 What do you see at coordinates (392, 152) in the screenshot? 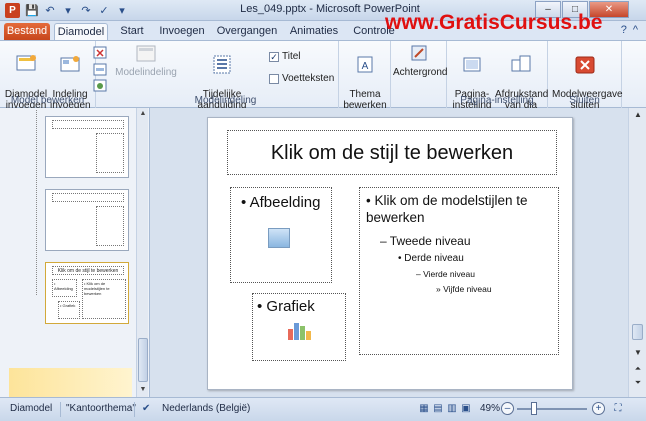
I see `title-placeholder: Klik om de stijl te bewerken` at bounding box center [392, 152].